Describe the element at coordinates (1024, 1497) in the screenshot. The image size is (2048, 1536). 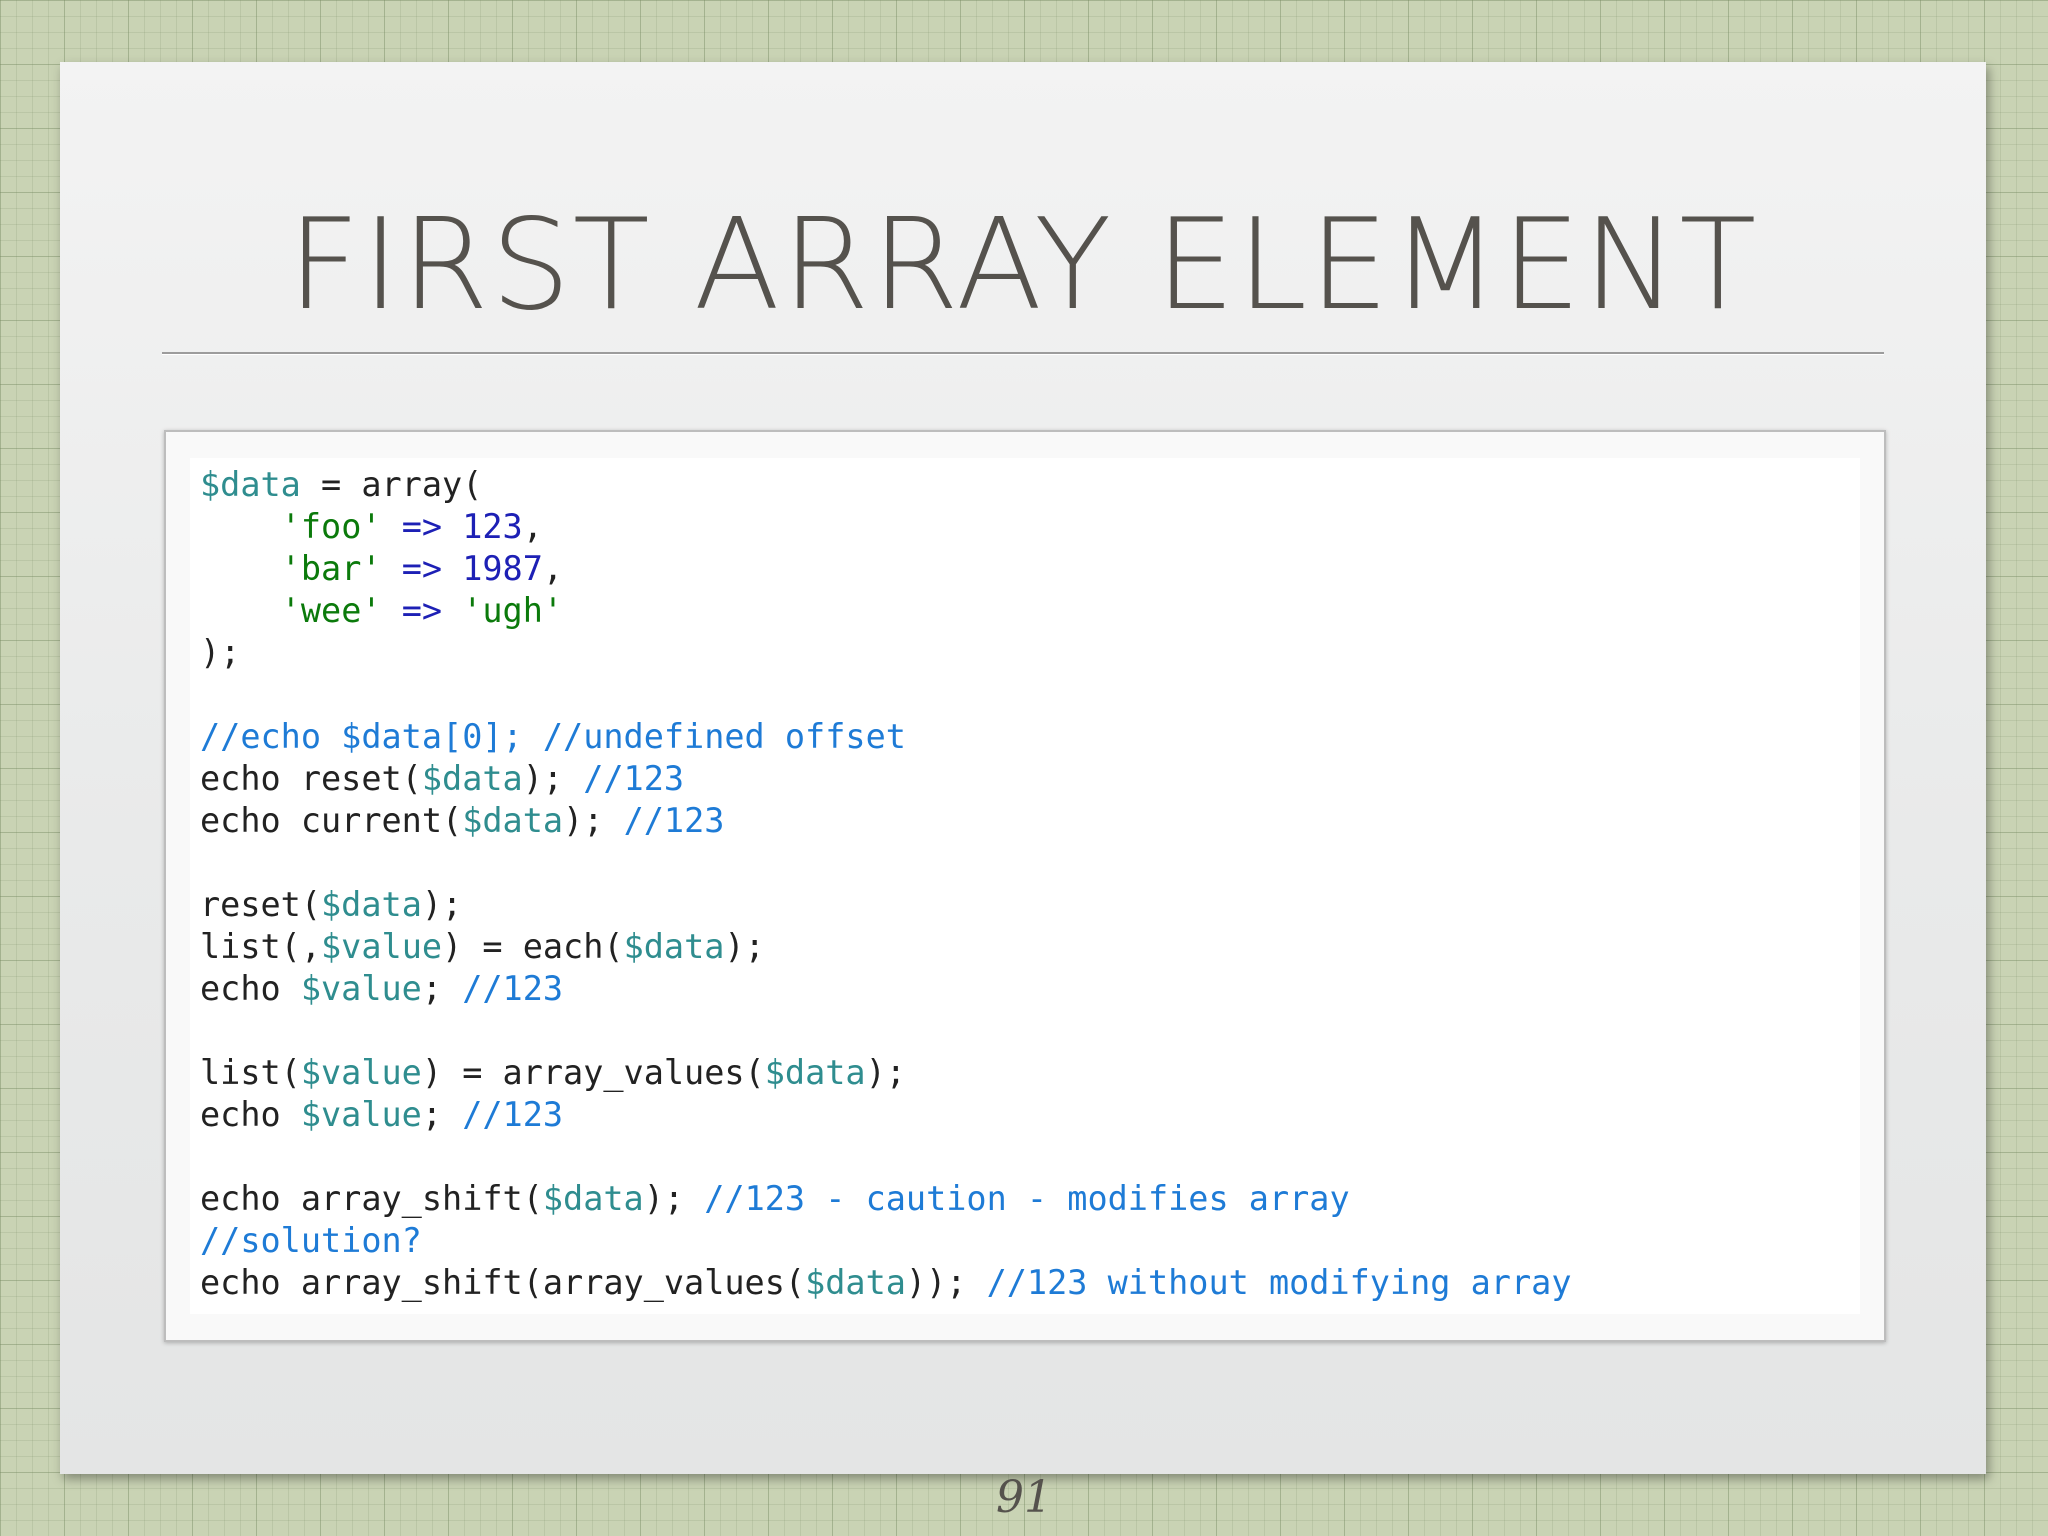
I see `page-number: 91` at that location.